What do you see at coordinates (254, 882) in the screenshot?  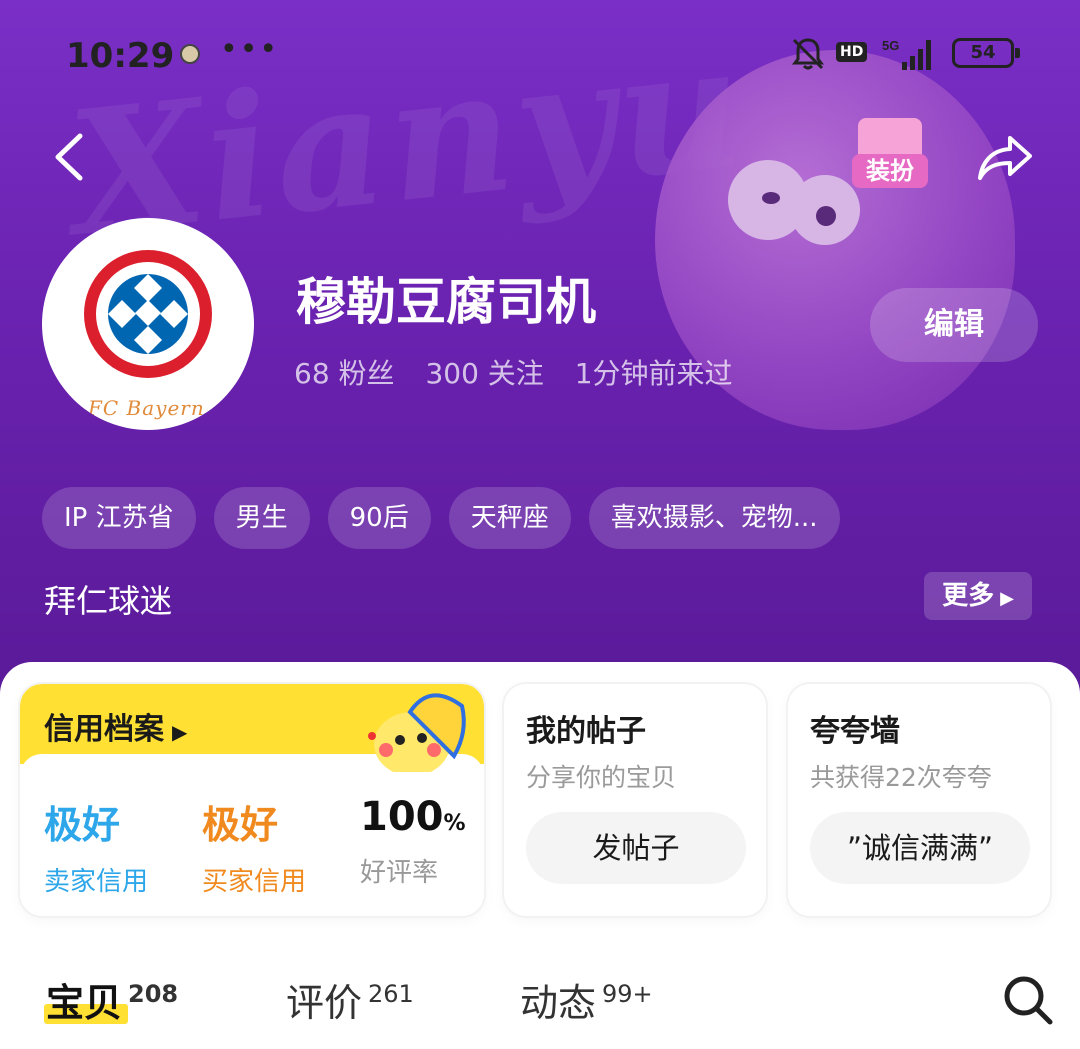 I see `buyer-credit-label: 买家信用` at bounding box center [254, 882].